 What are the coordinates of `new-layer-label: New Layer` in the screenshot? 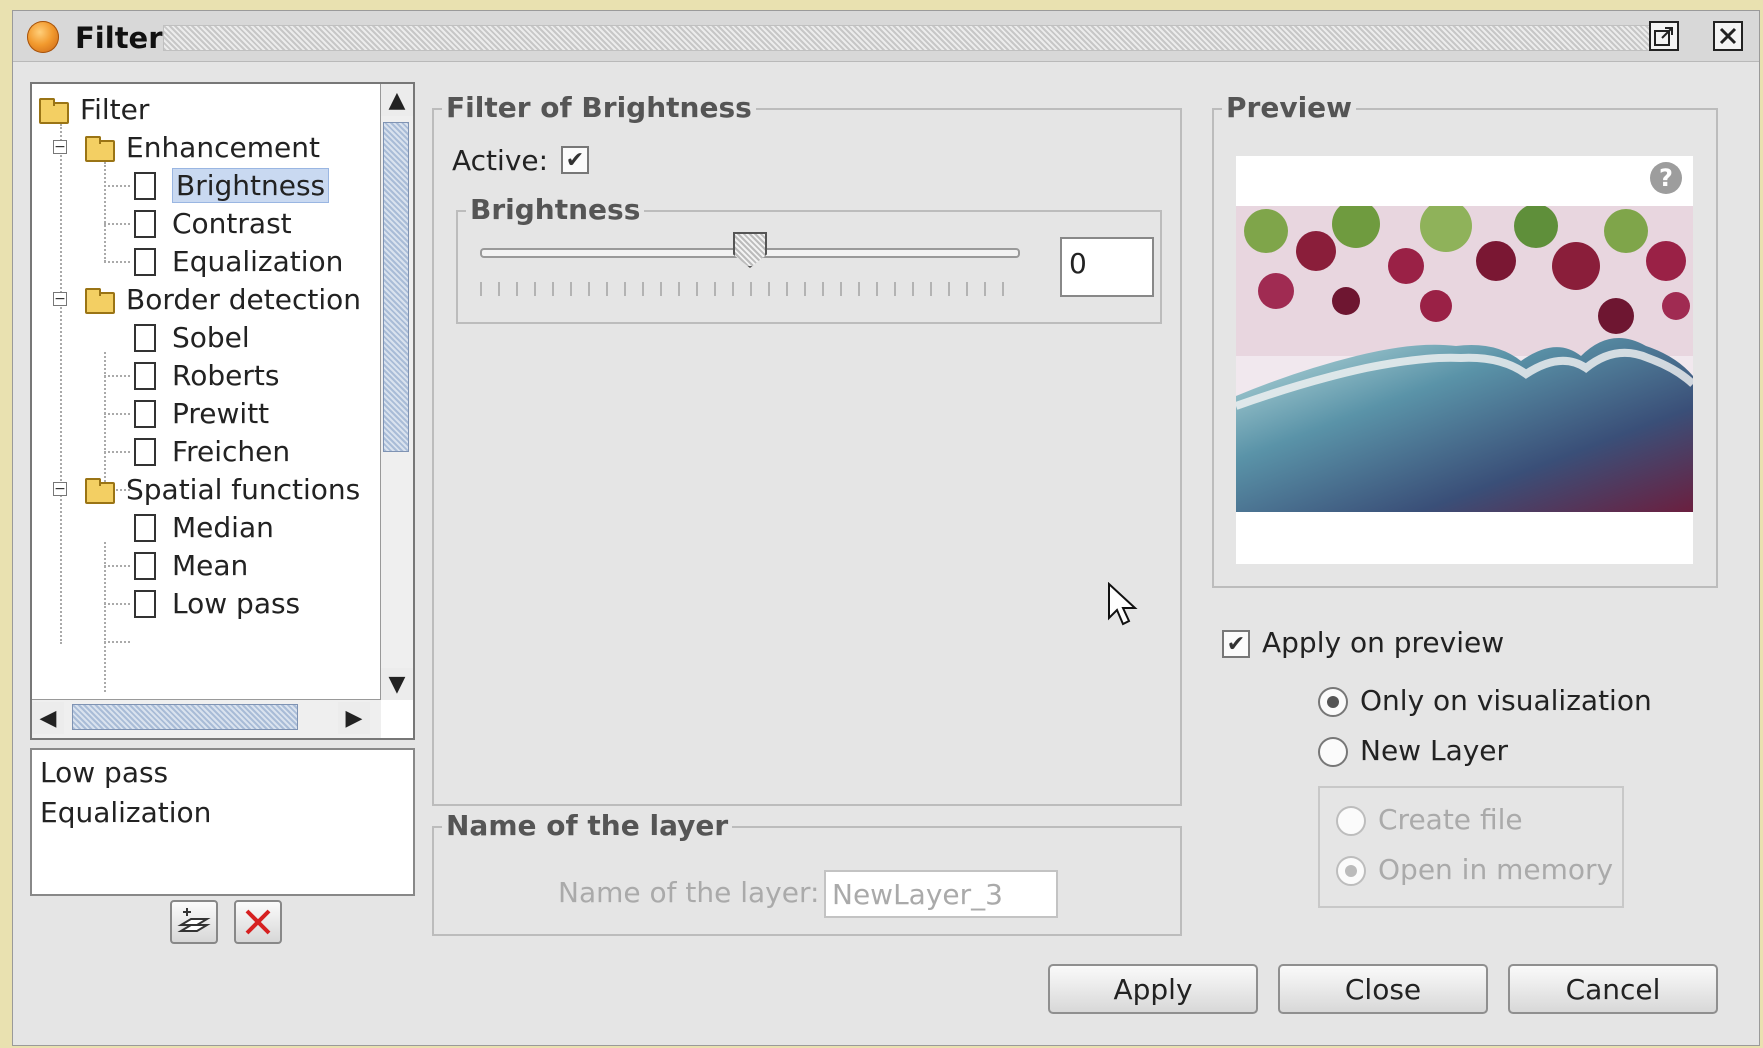 It's located at (1434, 750).